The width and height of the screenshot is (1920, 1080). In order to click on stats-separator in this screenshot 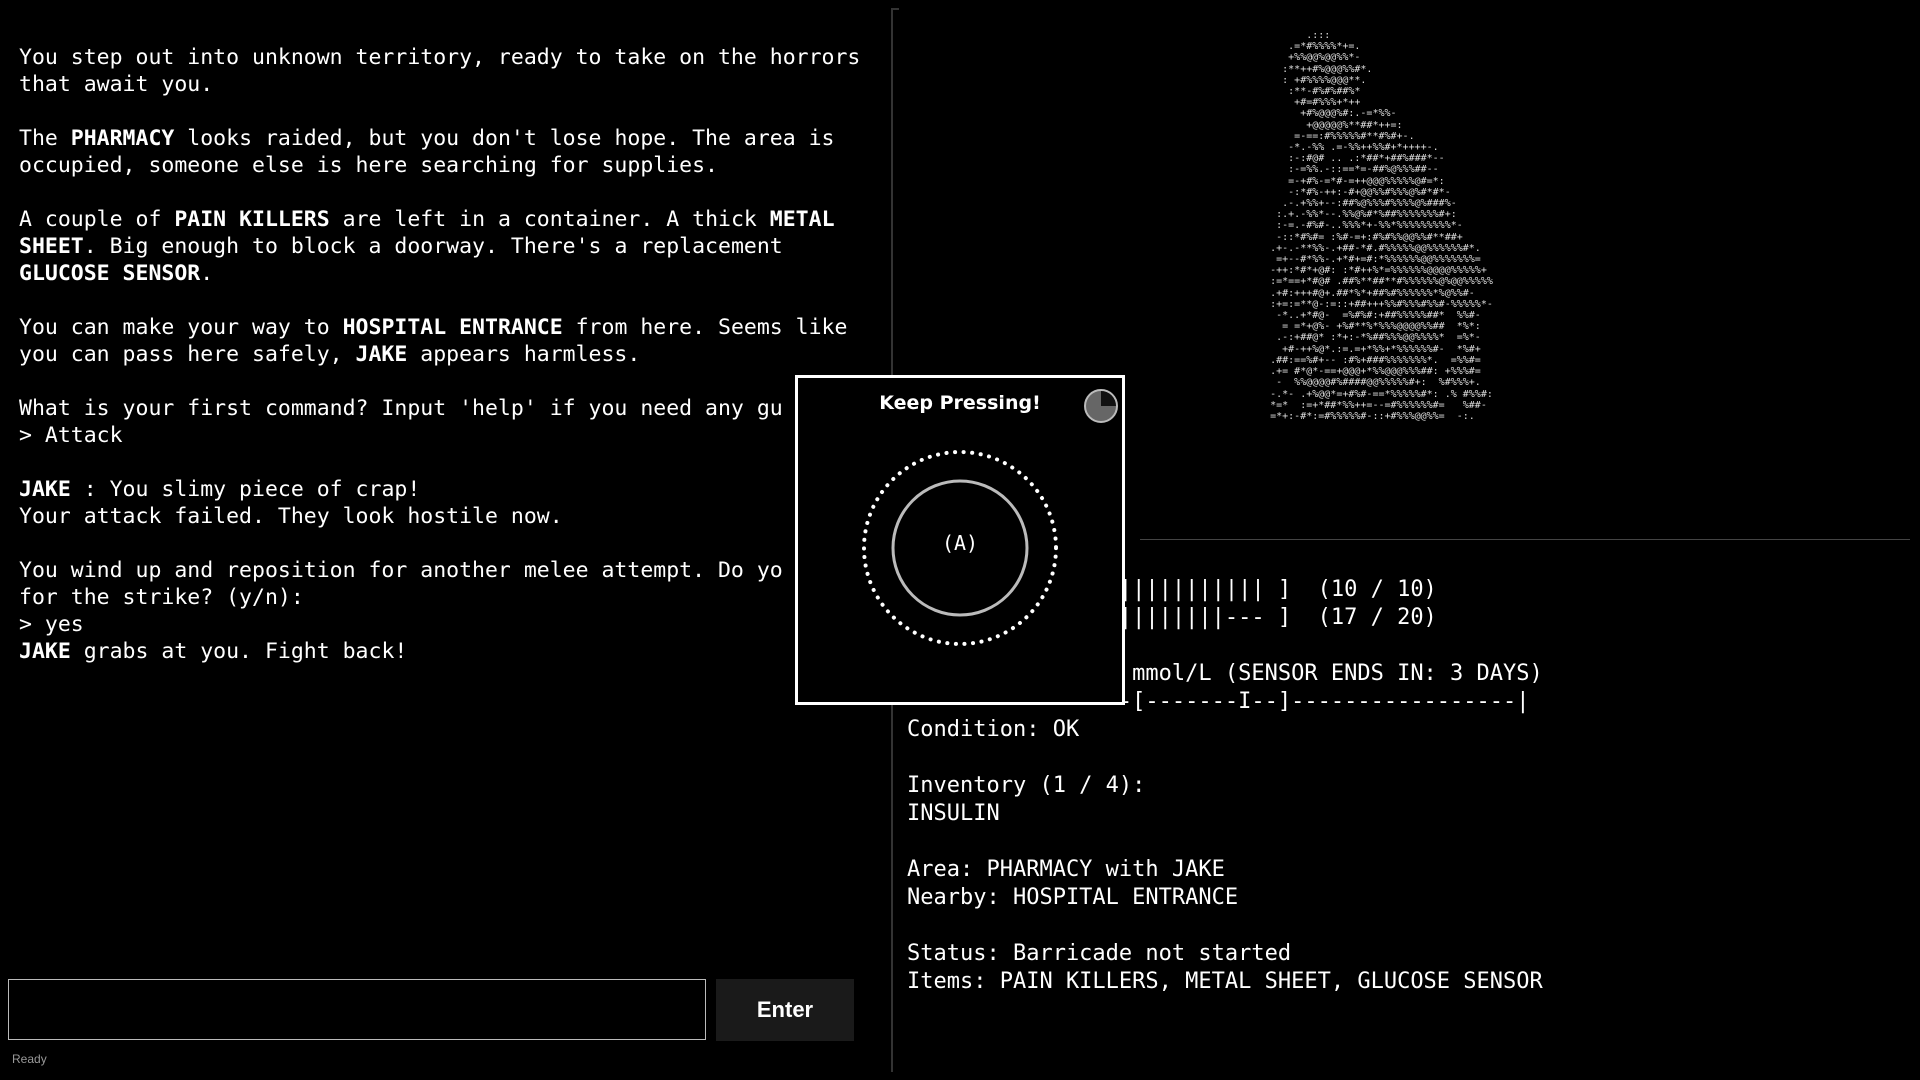, I will do `click(1525, 539)`.